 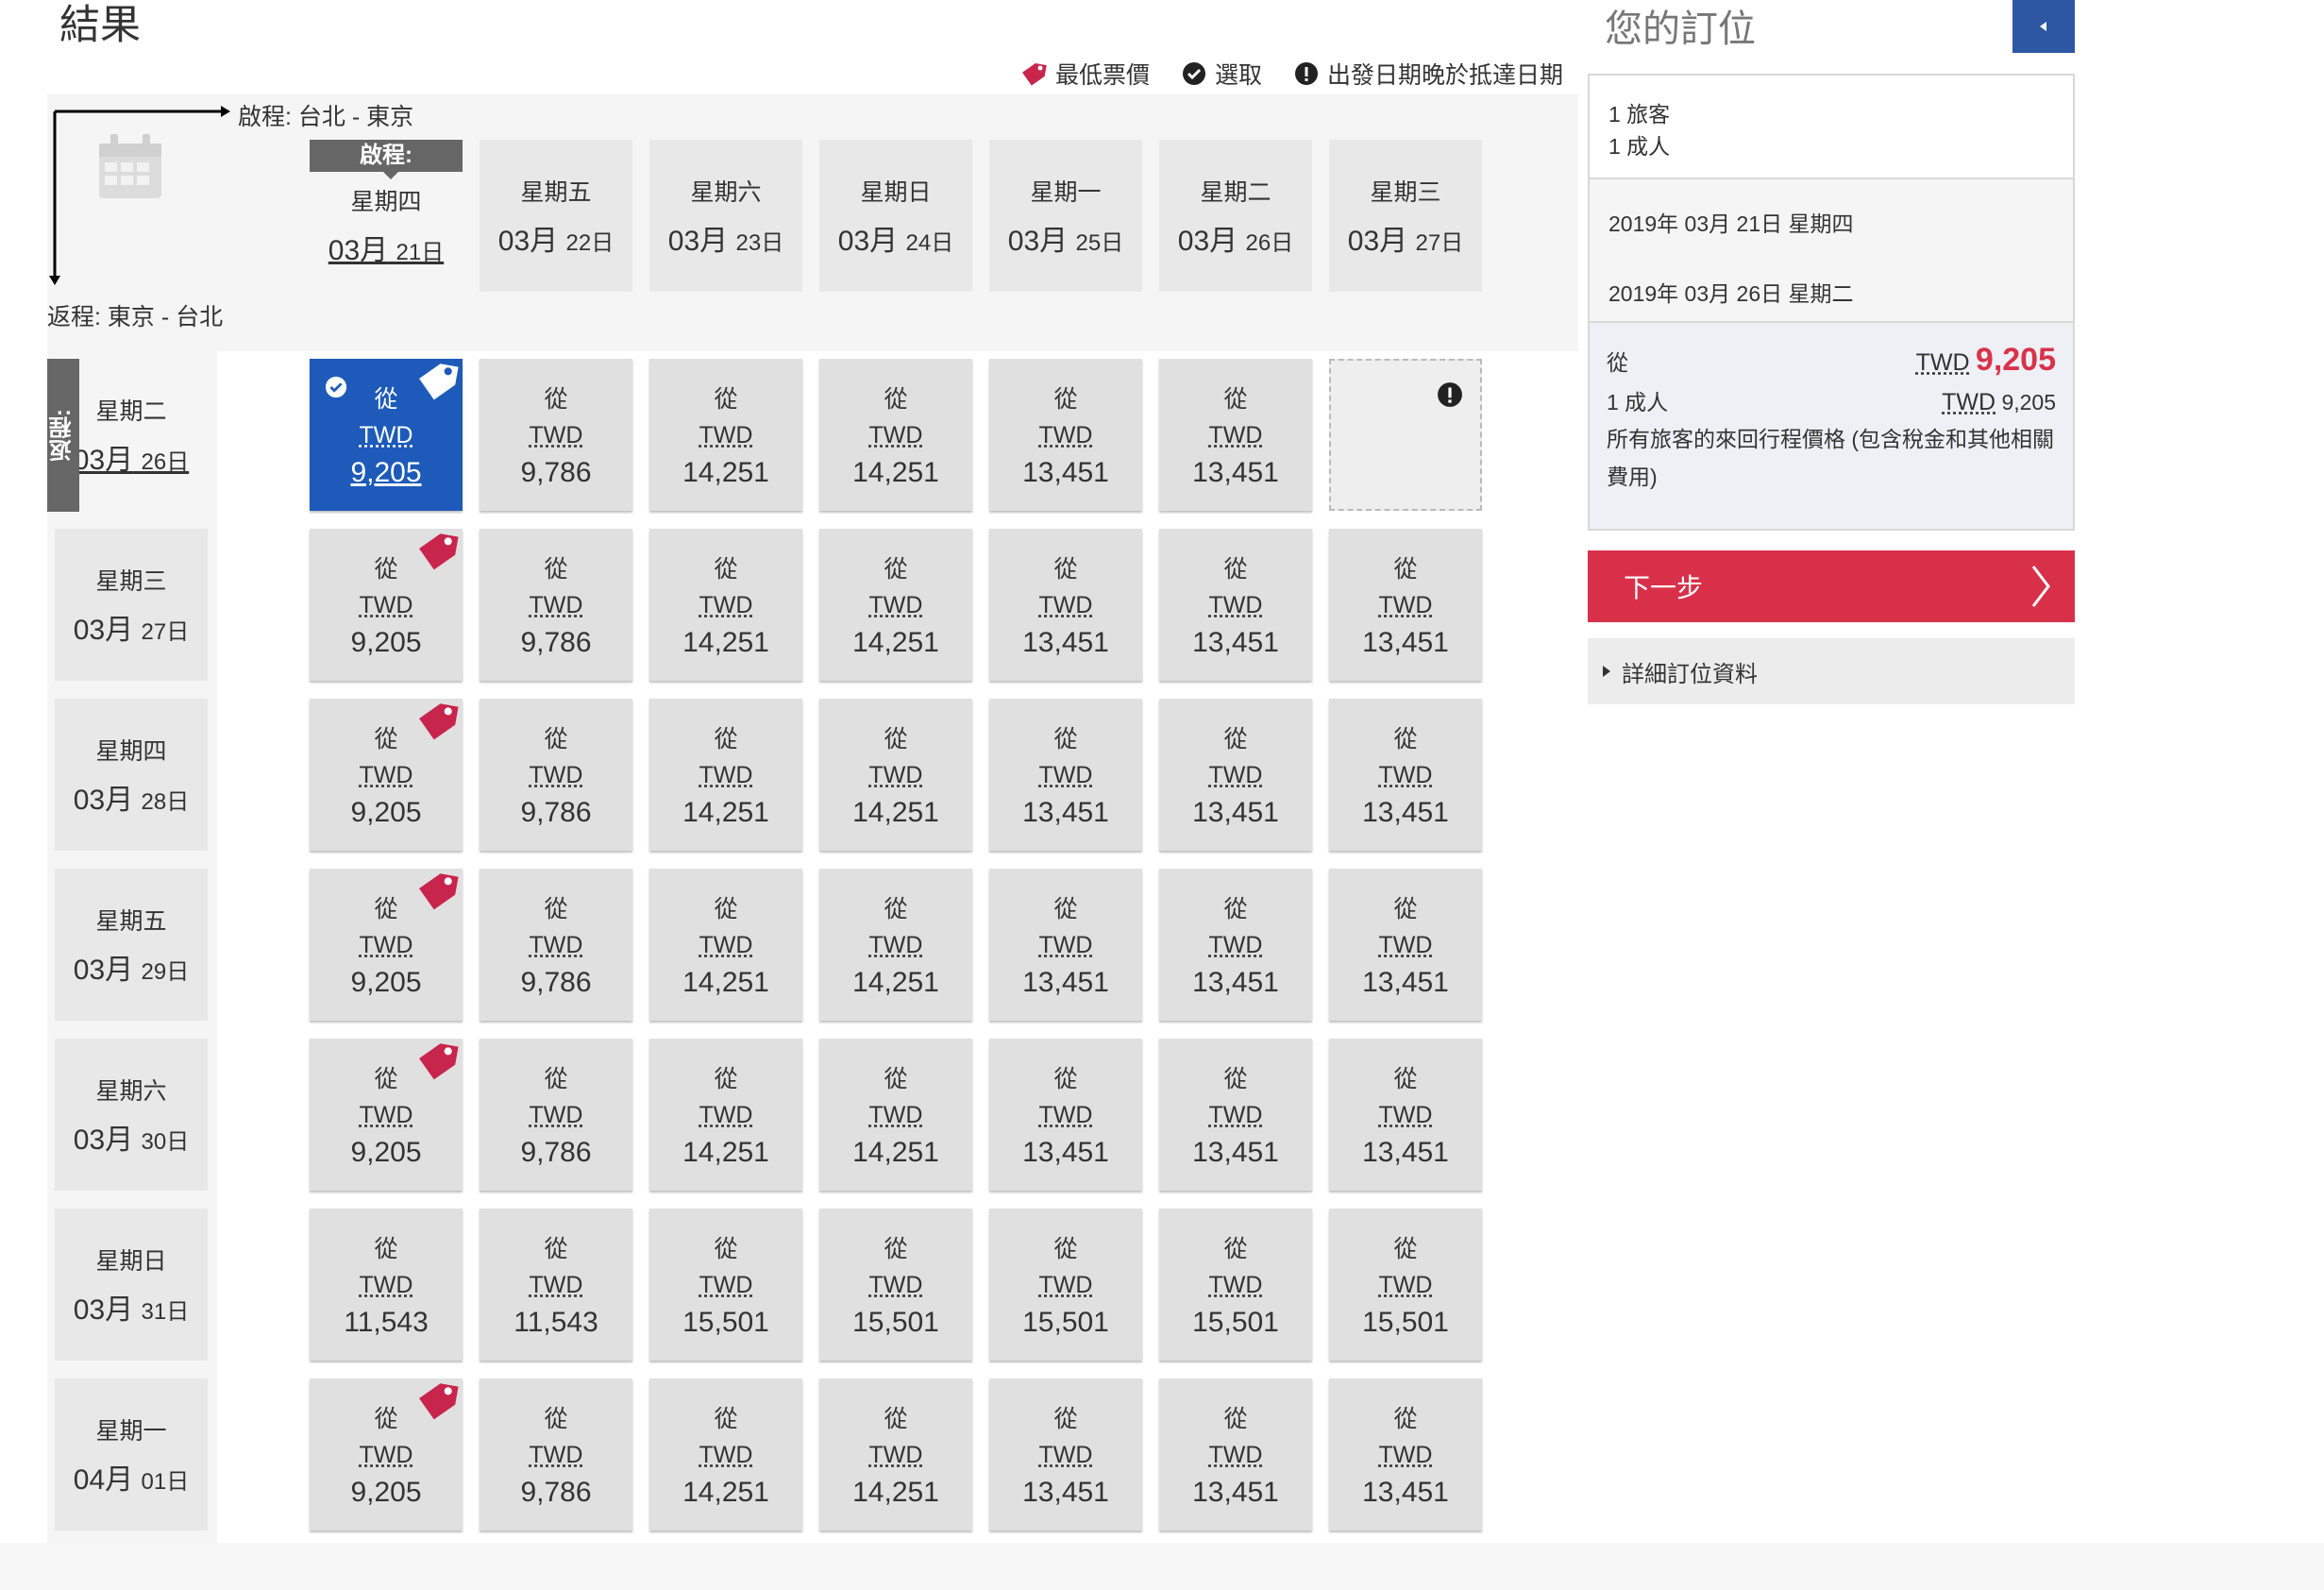 I want to click on return-route-label: 返程: 東京 - 台北, so click(x=135, y=317).